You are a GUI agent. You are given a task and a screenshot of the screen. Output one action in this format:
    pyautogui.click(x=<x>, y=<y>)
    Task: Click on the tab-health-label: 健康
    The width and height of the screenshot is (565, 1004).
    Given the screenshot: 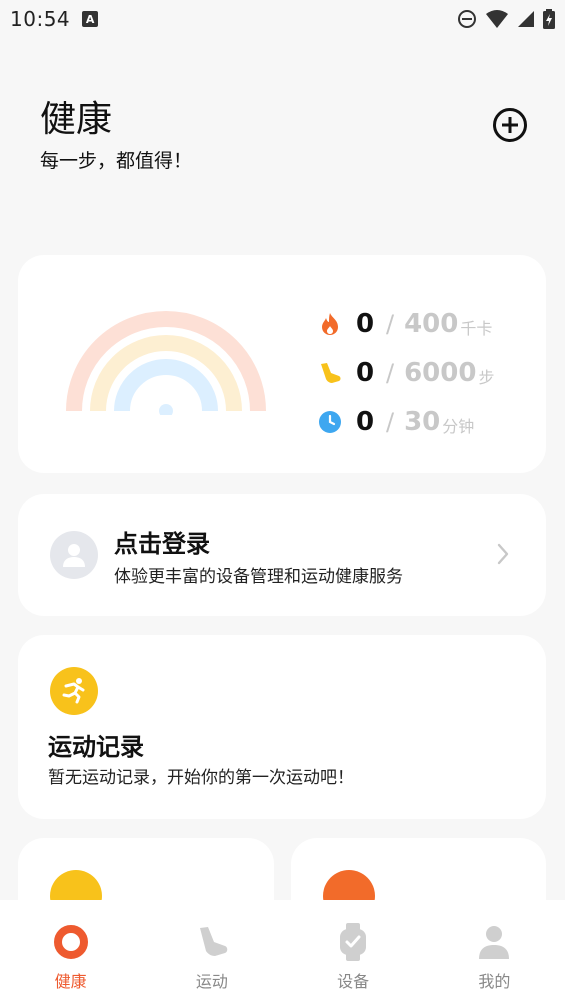 What is the action you would take?
    pyautogui.click(x=70, y=981)
    